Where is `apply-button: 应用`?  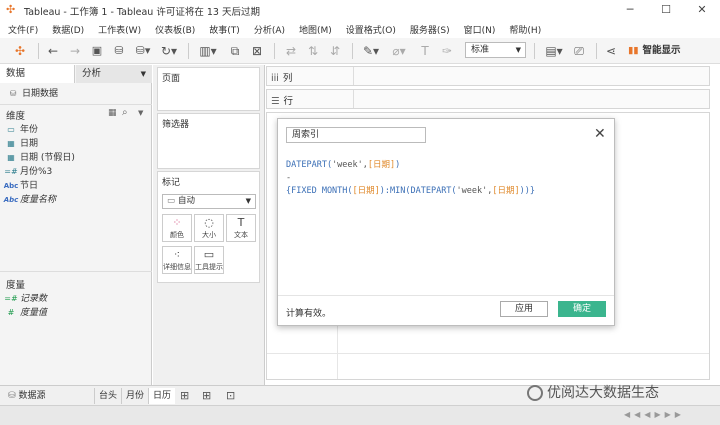
apply-button: 应用 is located at coordinates (524, 309).